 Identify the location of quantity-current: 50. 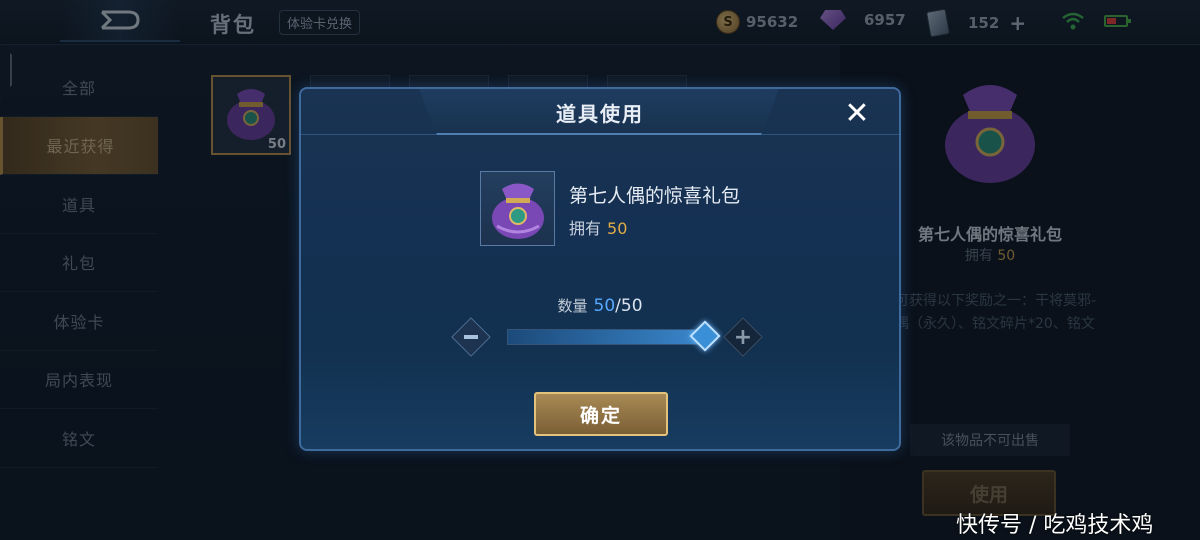
(604, 306).